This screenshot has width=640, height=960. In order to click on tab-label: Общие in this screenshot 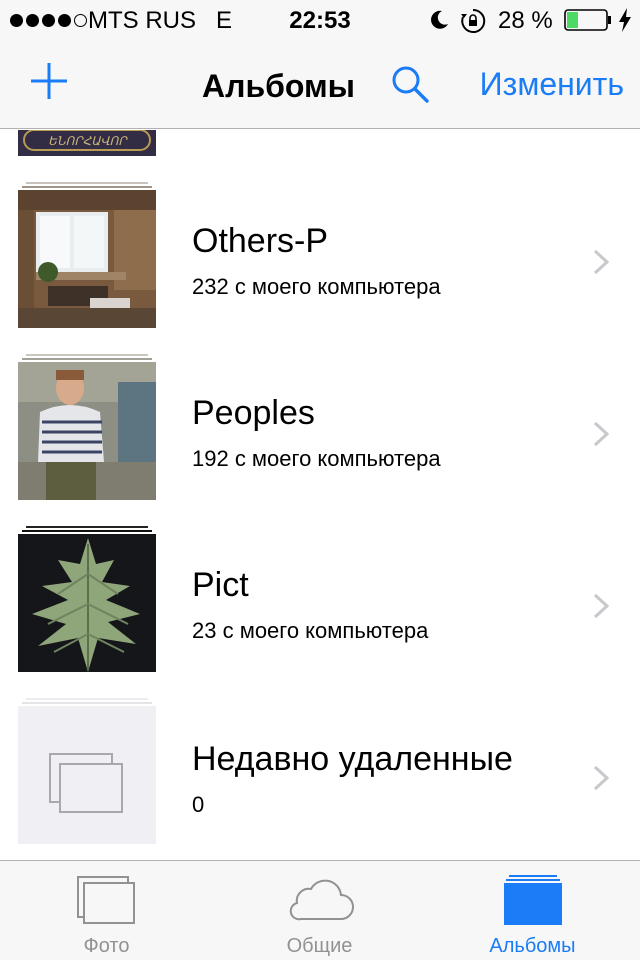, I will do `click(319, 946)`.